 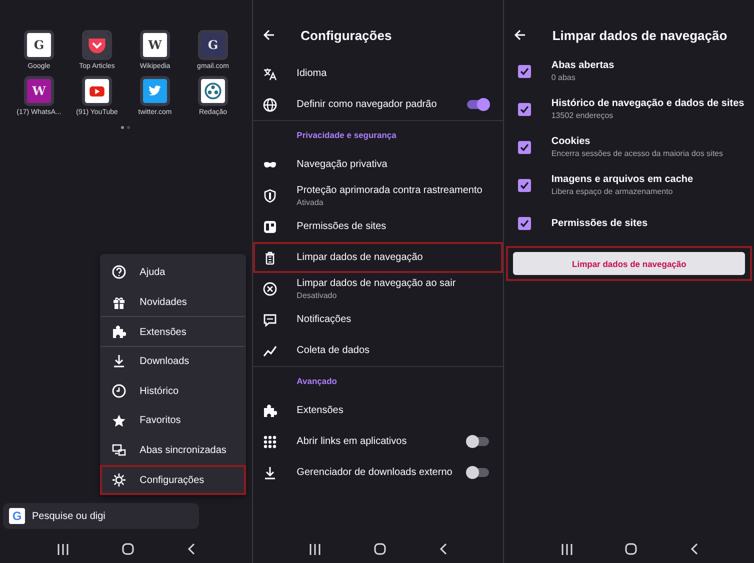 I want to click on permissions-icon, so click(x=269, y=227).